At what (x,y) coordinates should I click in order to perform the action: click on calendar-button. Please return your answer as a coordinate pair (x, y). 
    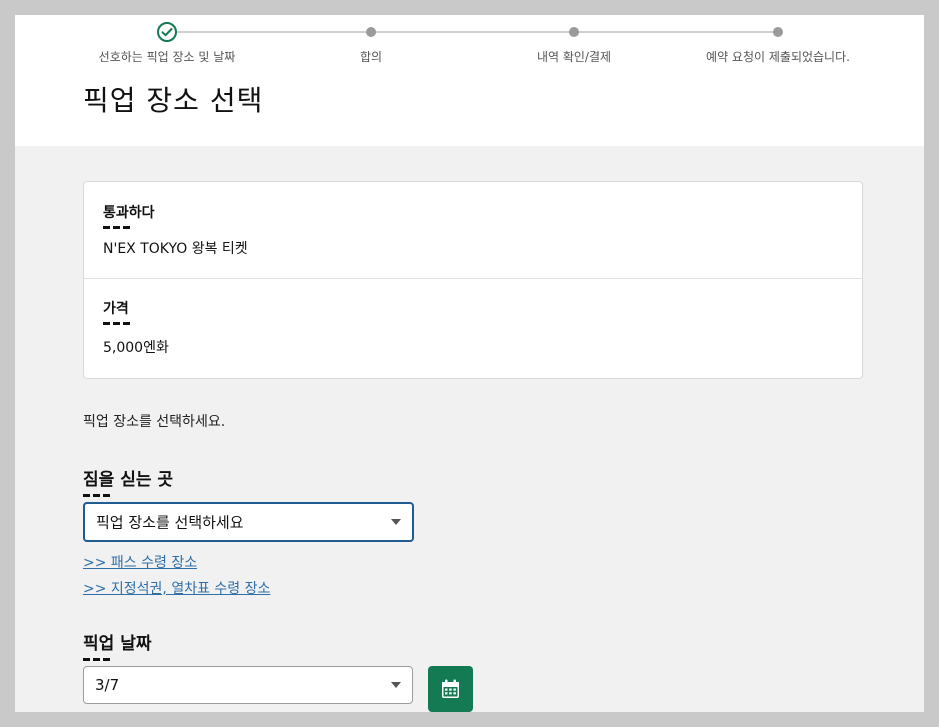
    Looking at the image, I should click on (450, 689).